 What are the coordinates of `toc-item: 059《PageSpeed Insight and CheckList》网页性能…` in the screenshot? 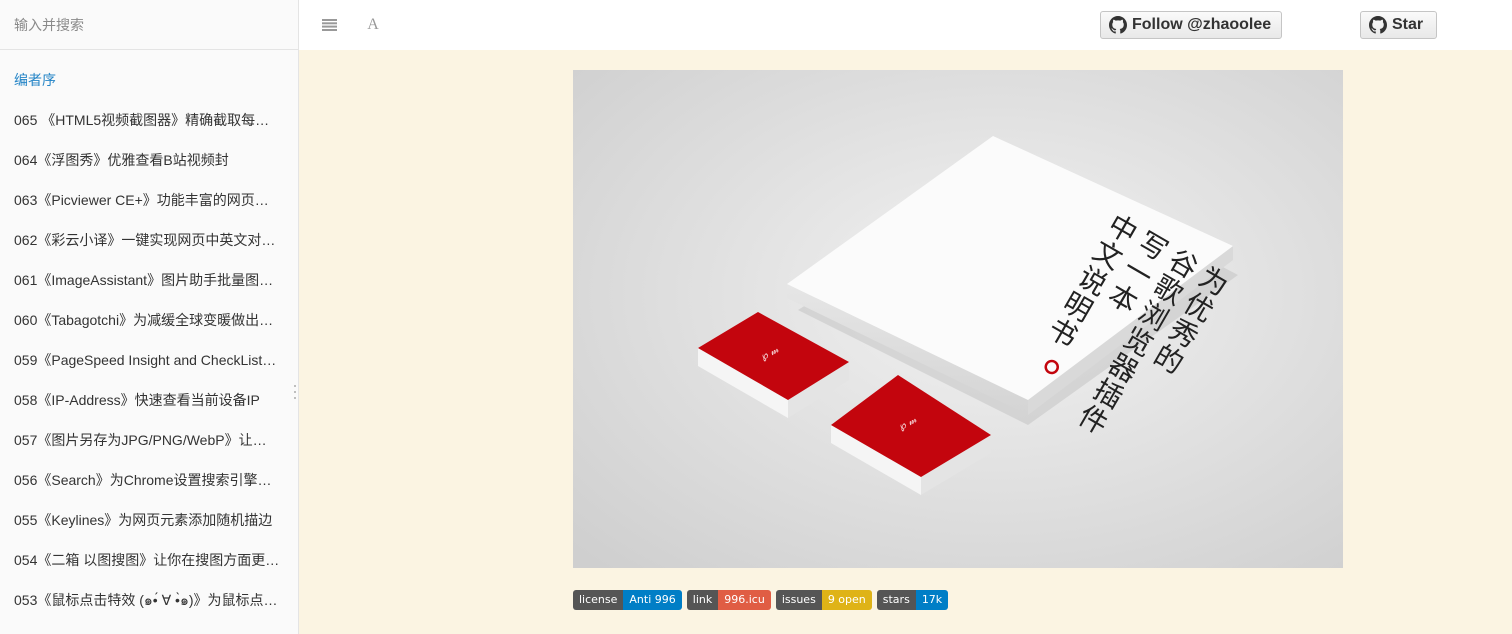 It's located at (149, 360).